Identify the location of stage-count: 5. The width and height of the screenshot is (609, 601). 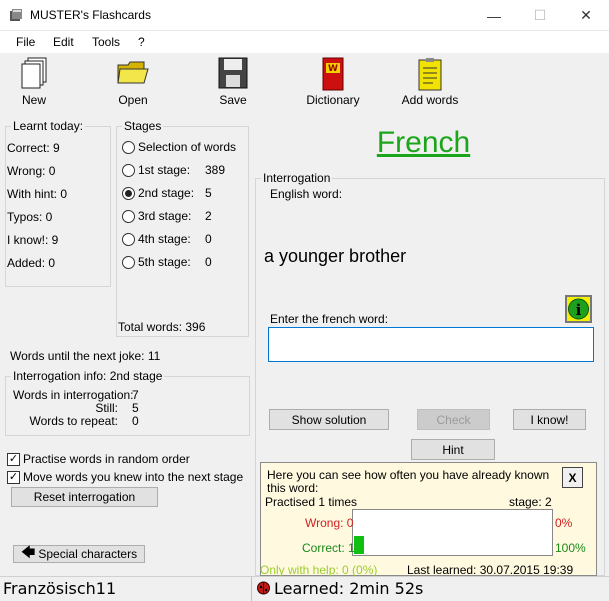
(208, 193).